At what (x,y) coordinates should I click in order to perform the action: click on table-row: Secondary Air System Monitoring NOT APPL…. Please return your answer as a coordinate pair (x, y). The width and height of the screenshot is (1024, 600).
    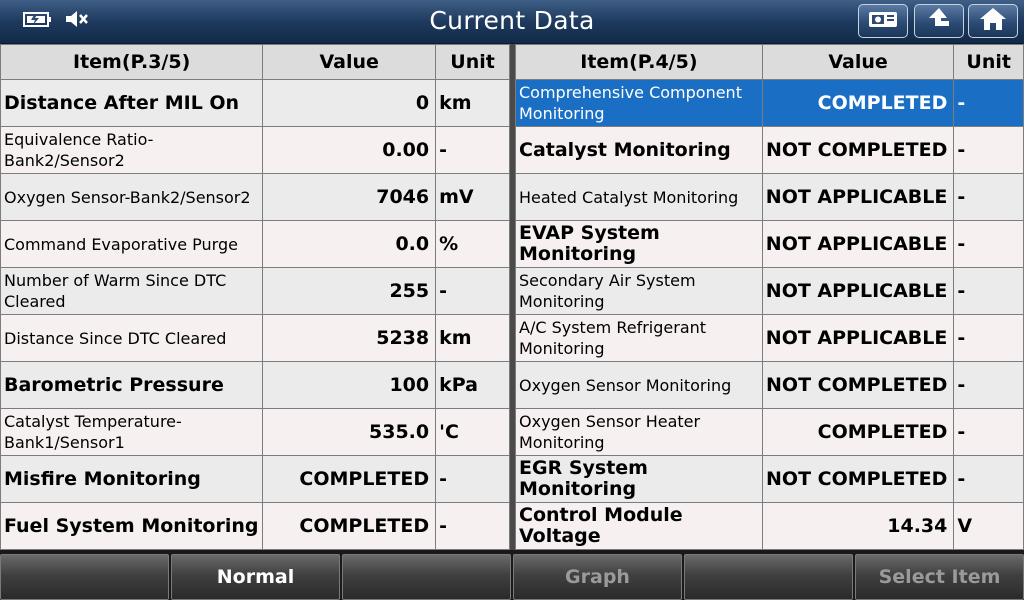
    Looking at the image, I should click on (769, 291).